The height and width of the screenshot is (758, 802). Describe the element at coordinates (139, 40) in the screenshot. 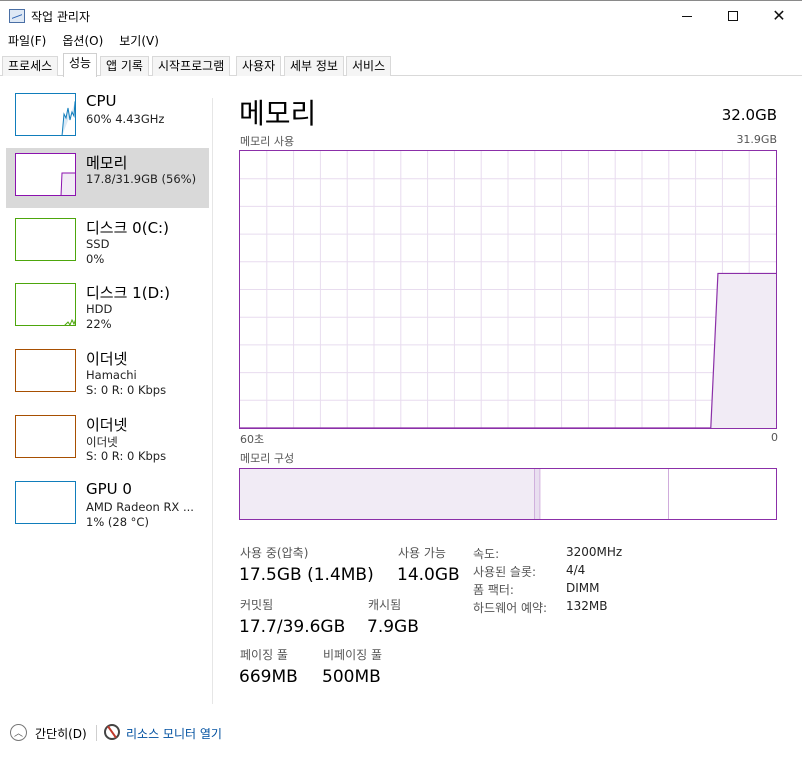

I see `menu-view: 보기(V)` at that location.